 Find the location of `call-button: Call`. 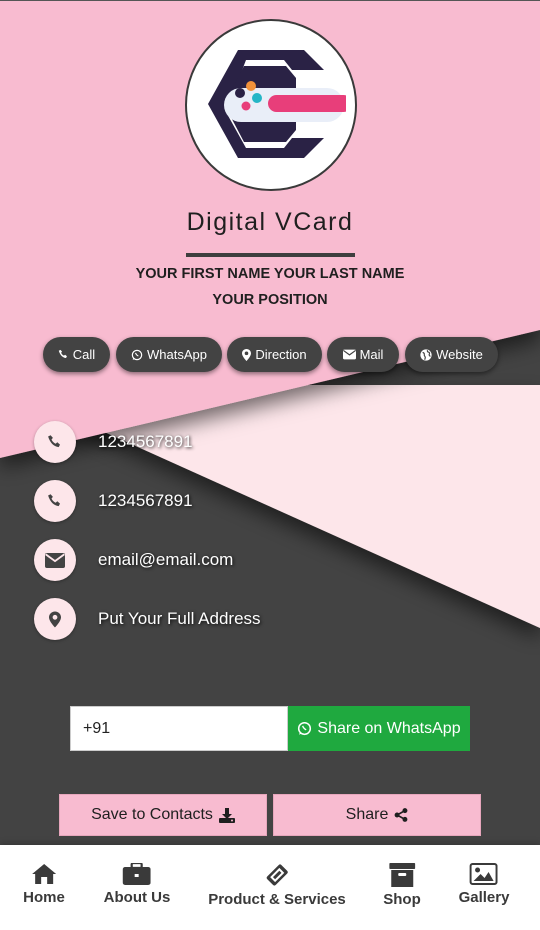

call-button: Call is located at coordinates (76, 354).